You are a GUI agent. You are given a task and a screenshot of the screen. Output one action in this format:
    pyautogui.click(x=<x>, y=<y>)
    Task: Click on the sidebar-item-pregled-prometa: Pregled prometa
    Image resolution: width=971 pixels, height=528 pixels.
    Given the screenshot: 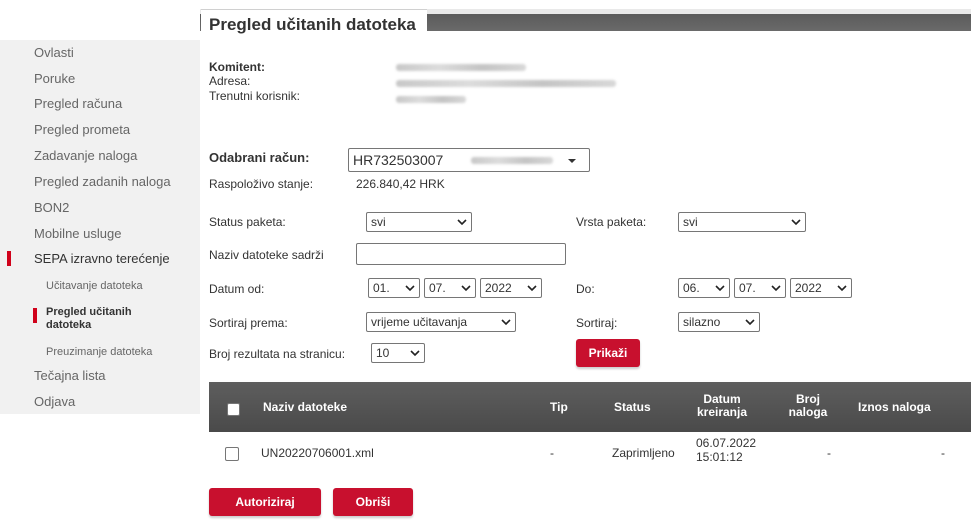 What is the action you would take?
    pyautogui.click(x=82, y=130)
    